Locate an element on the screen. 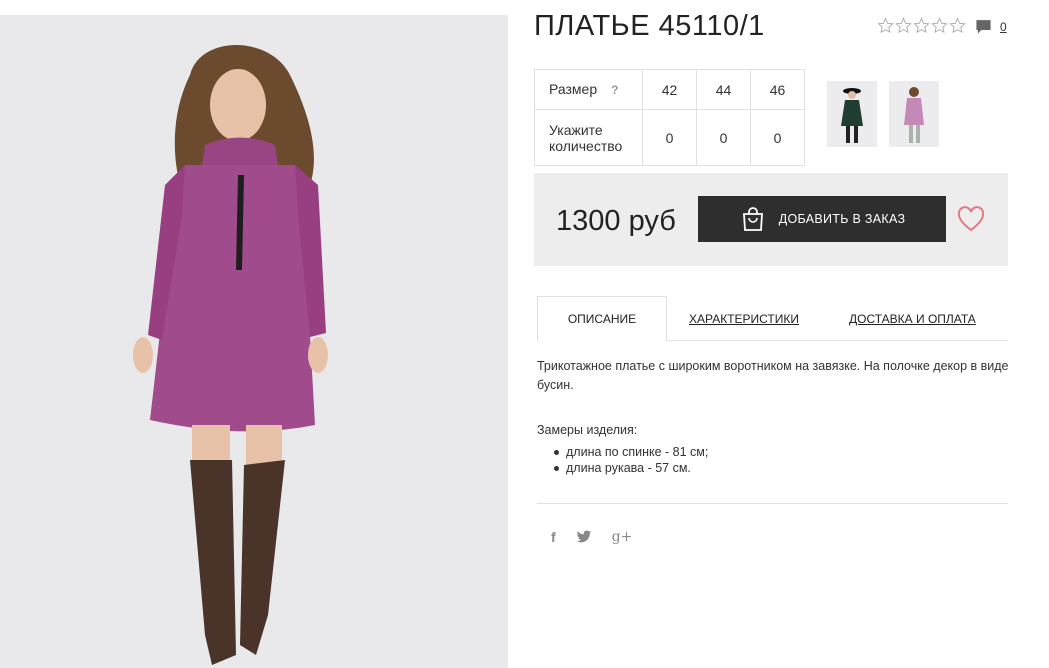 This screenshot has width=1049, height=668. size-cell: 46 is located at coordinates (777, 89).